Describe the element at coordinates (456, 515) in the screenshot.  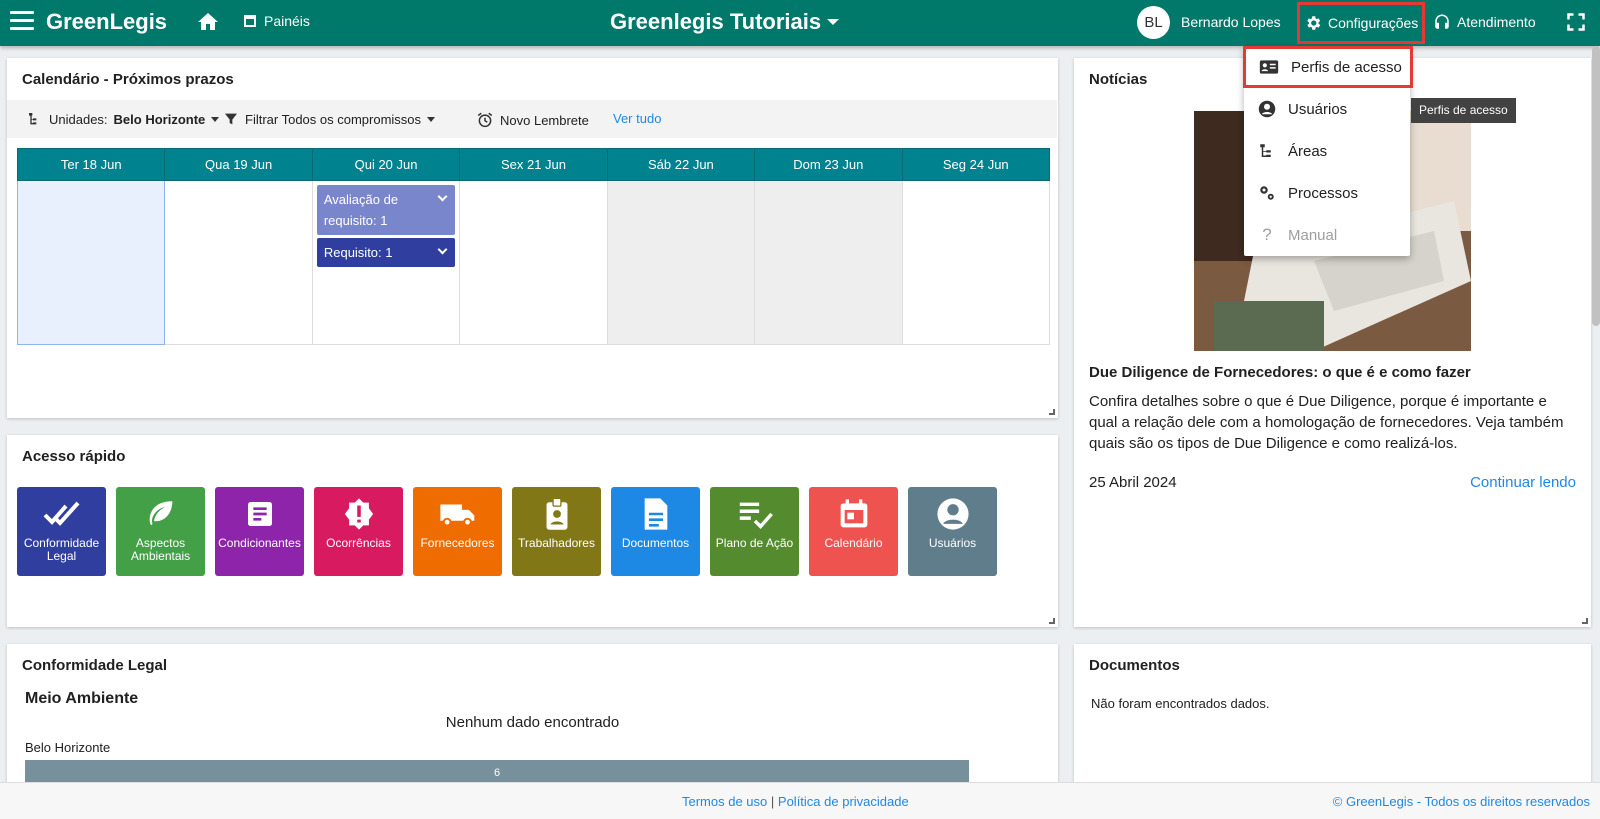
I see `truck-icon` at that location.